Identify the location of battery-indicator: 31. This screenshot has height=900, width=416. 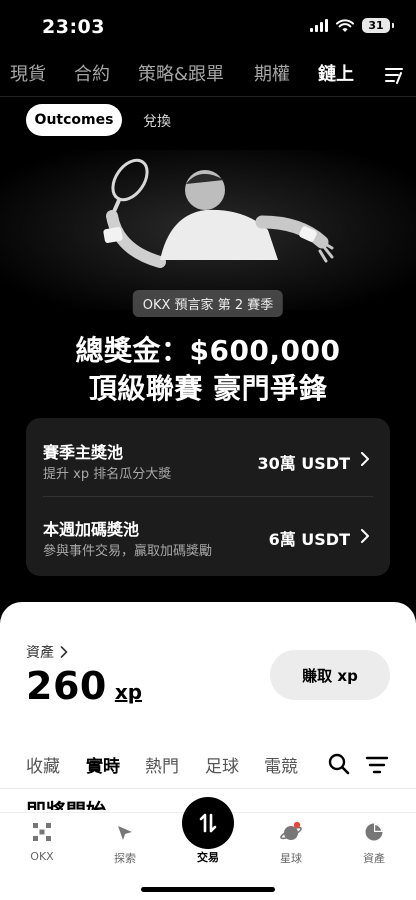
(378, 25).